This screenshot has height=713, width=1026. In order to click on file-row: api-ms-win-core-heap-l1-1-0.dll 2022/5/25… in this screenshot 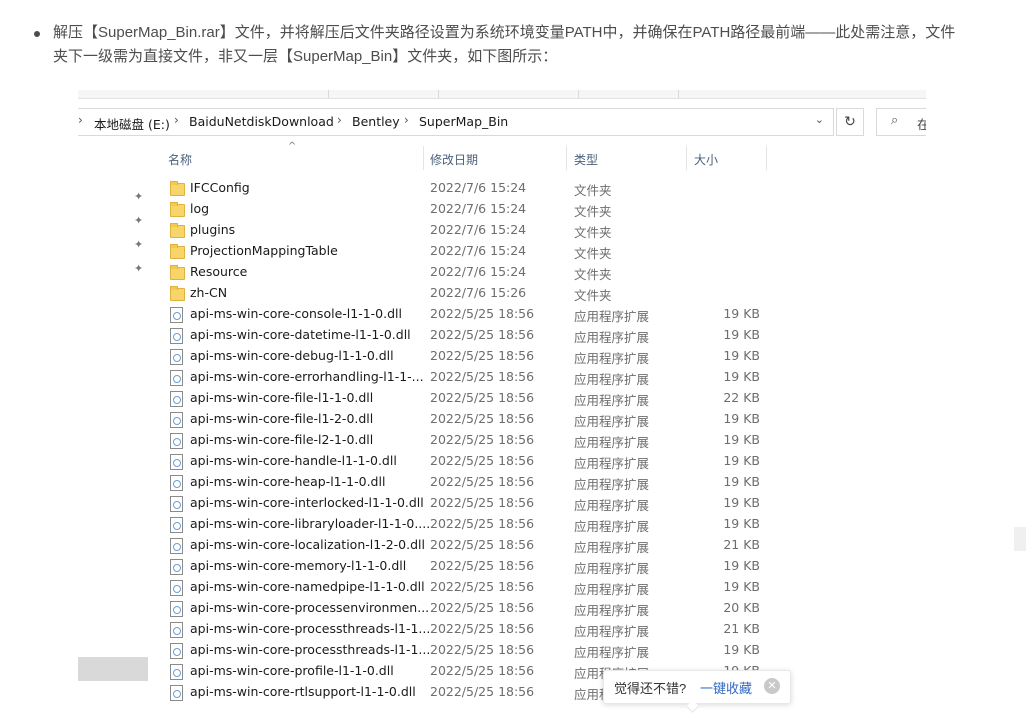, I will do `click(508, 482)`.